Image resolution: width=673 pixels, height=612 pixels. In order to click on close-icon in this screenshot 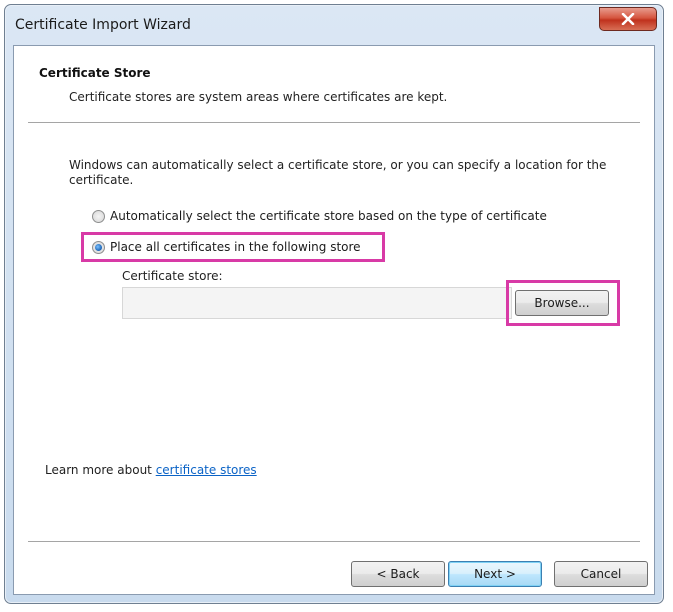, I will do `click(628, 19)`.